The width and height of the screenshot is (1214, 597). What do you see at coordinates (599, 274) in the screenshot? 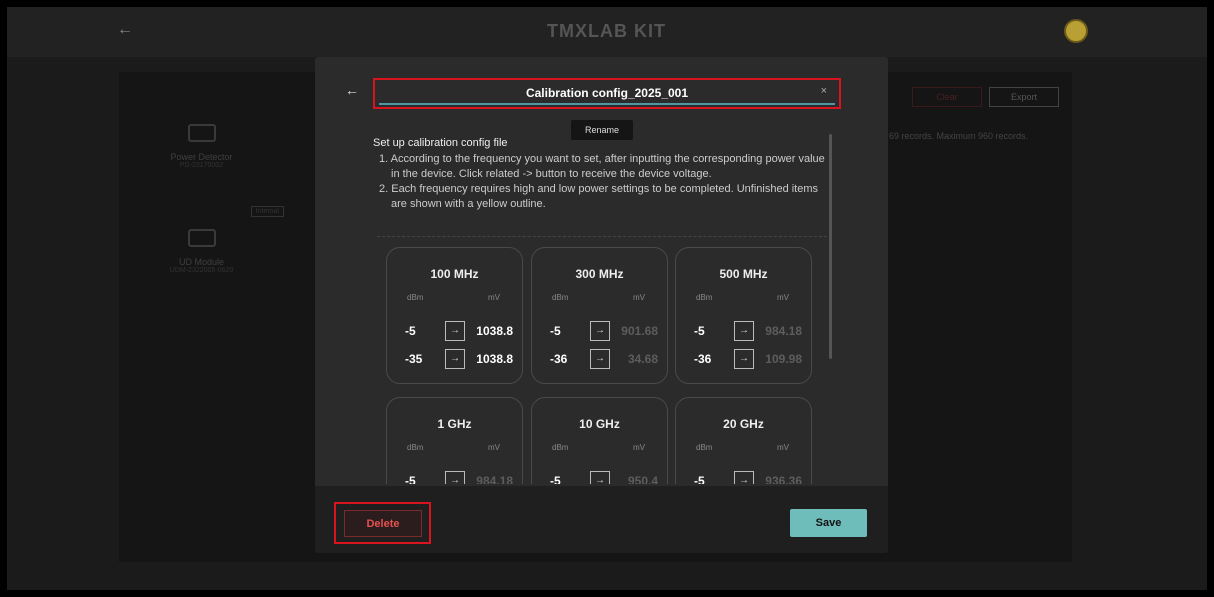
I see `frequency-label: 300 MHz` at bounding box center [599, 274].